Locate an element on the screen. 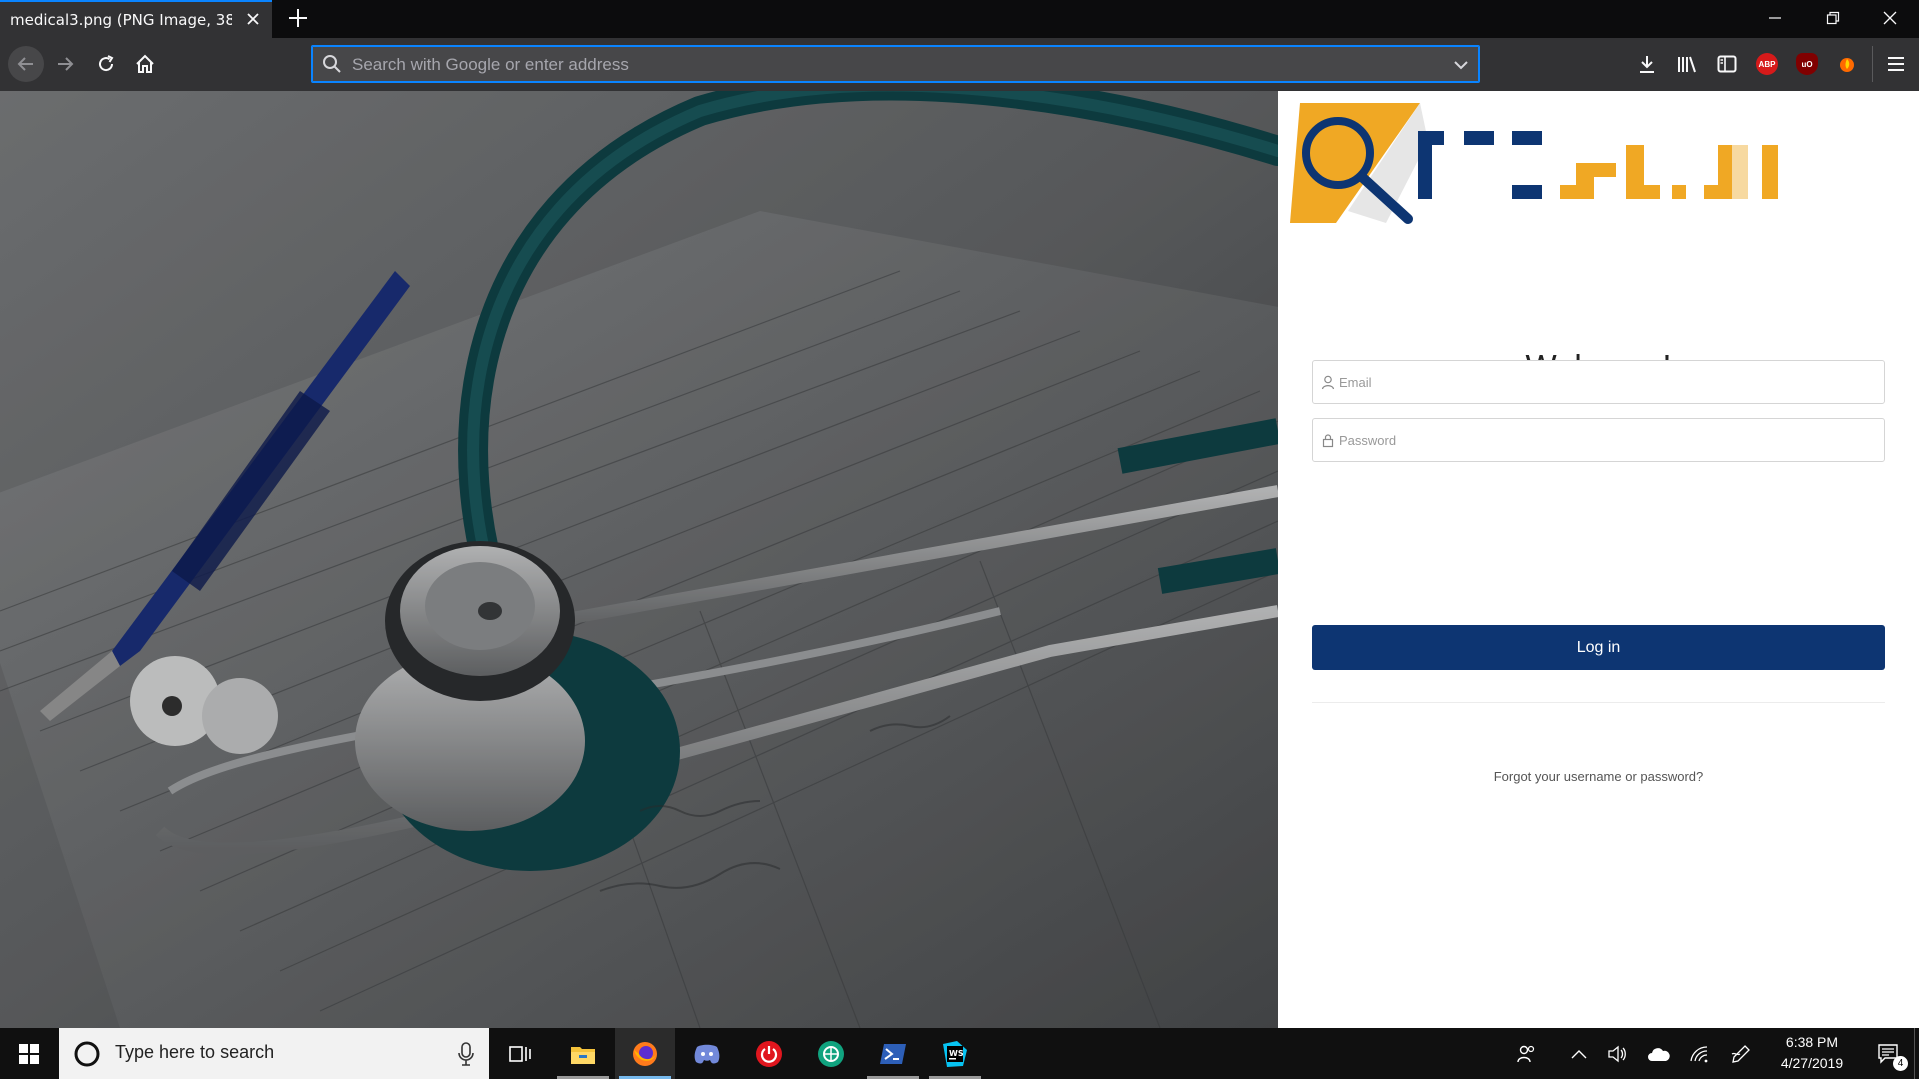 Image resolution: width=1919 pixels, height=1079 pixels. firefox-monitor-icon is located at coordinates (1847, 65).